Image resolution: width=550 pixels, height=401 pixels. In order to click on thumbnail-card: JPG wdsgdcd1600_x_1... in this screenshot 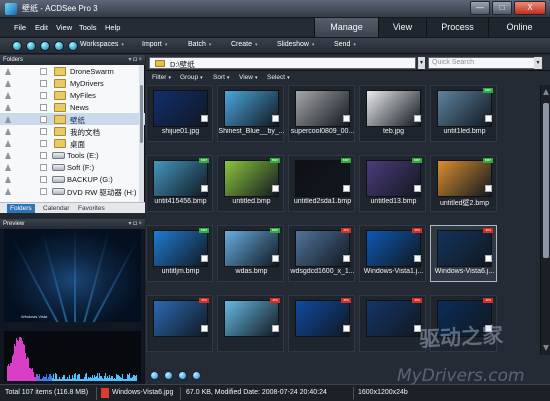, I will do `click(321, 253)`.